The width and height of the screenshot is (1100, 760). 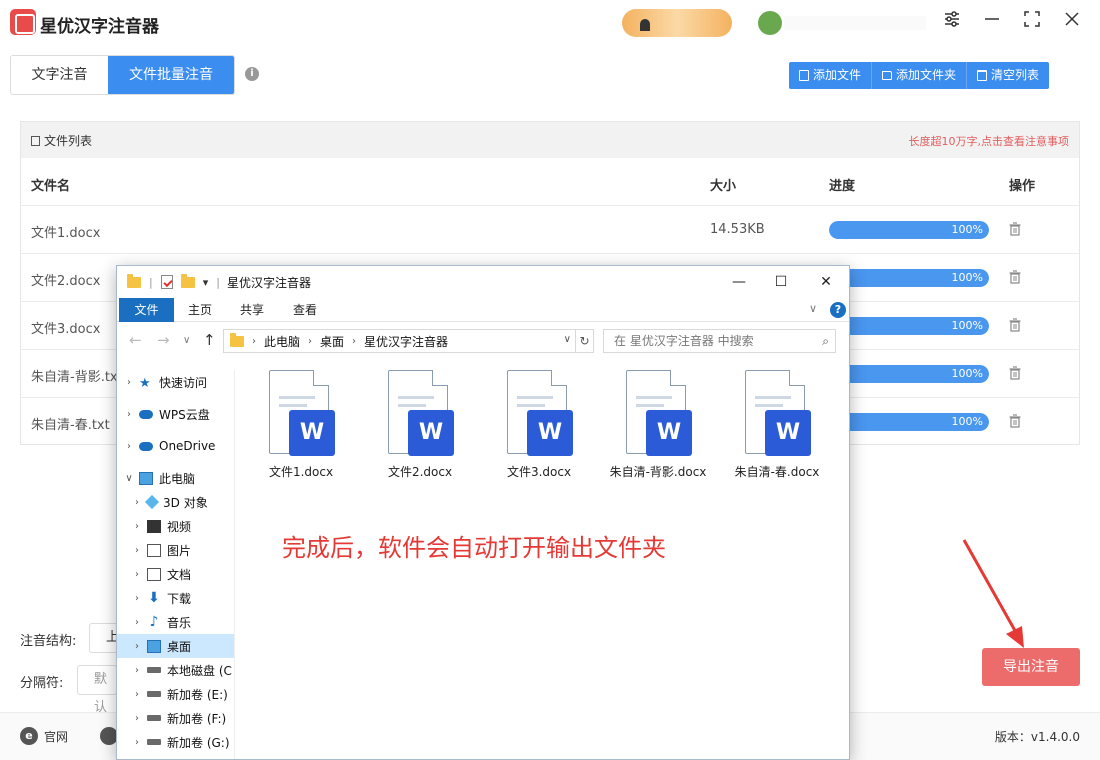 I want to click on file-label: 文件1.docx, so click(x=301, y=472).